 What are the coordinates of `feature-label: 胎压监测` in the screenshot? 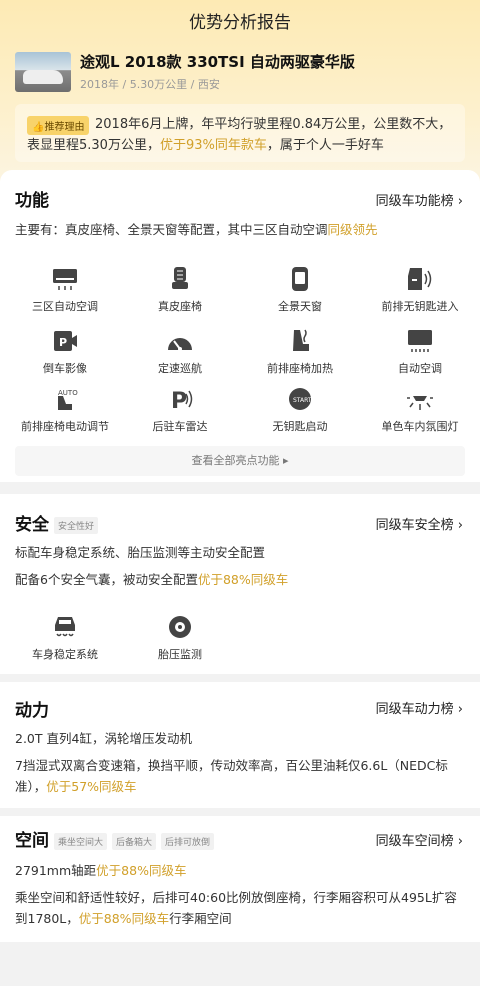 It's located at (180, 654).